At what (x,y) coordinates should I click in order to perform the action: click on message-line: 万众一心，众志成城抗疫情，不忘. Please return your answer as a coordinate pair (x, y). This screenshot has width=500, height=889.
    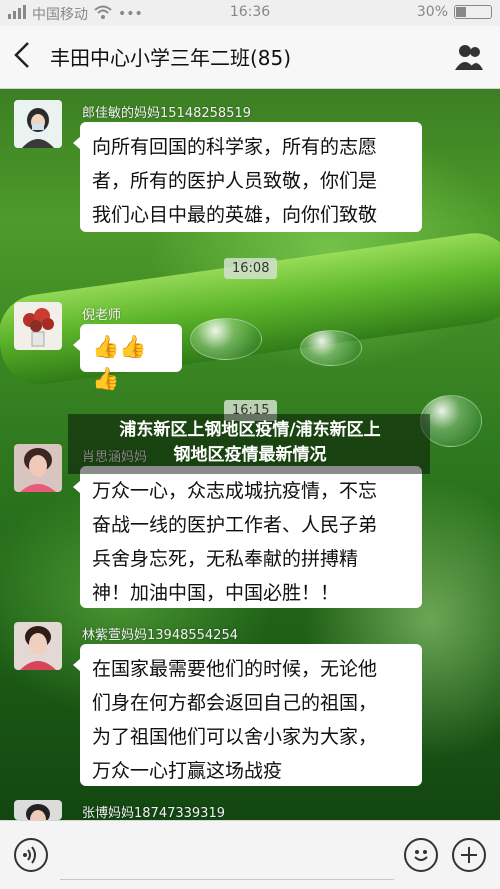
    Looking at the image, I should click on (235, 491).